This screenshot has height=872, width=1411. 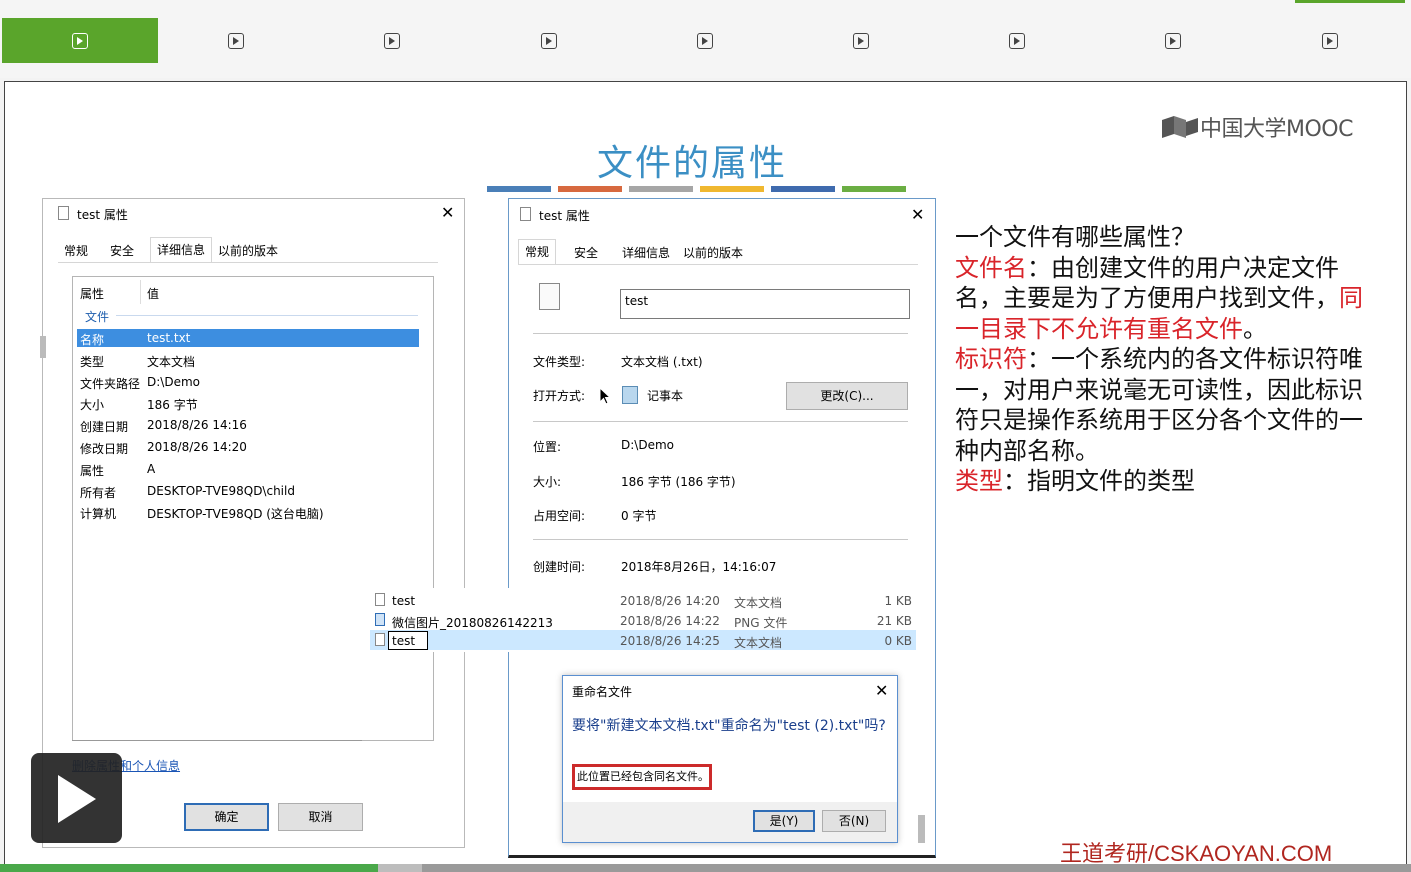 What do you see at coordinates (586, 253) in the screenshot?
I see `right-tab-security: 安全` at bounding box center [586, 253].